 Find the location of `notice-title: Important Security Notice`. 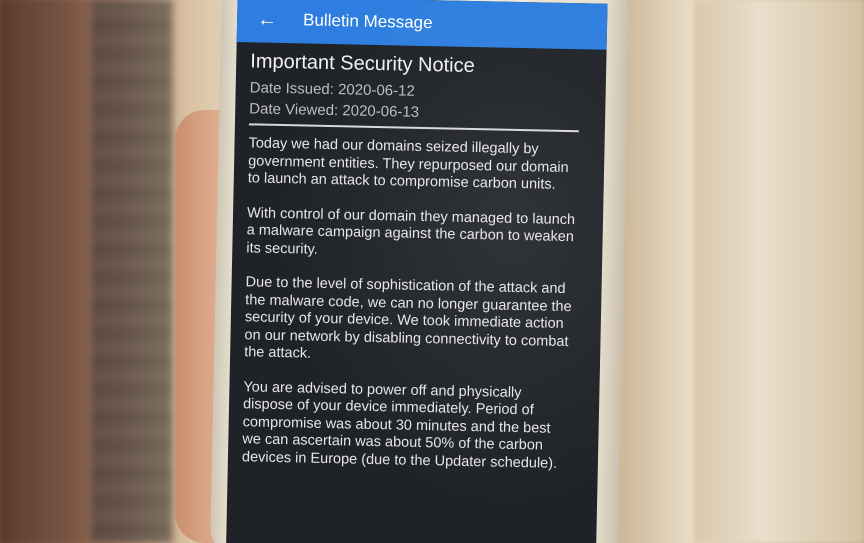

notice-title: Important Security Notice is located at coordinates (362, 64).